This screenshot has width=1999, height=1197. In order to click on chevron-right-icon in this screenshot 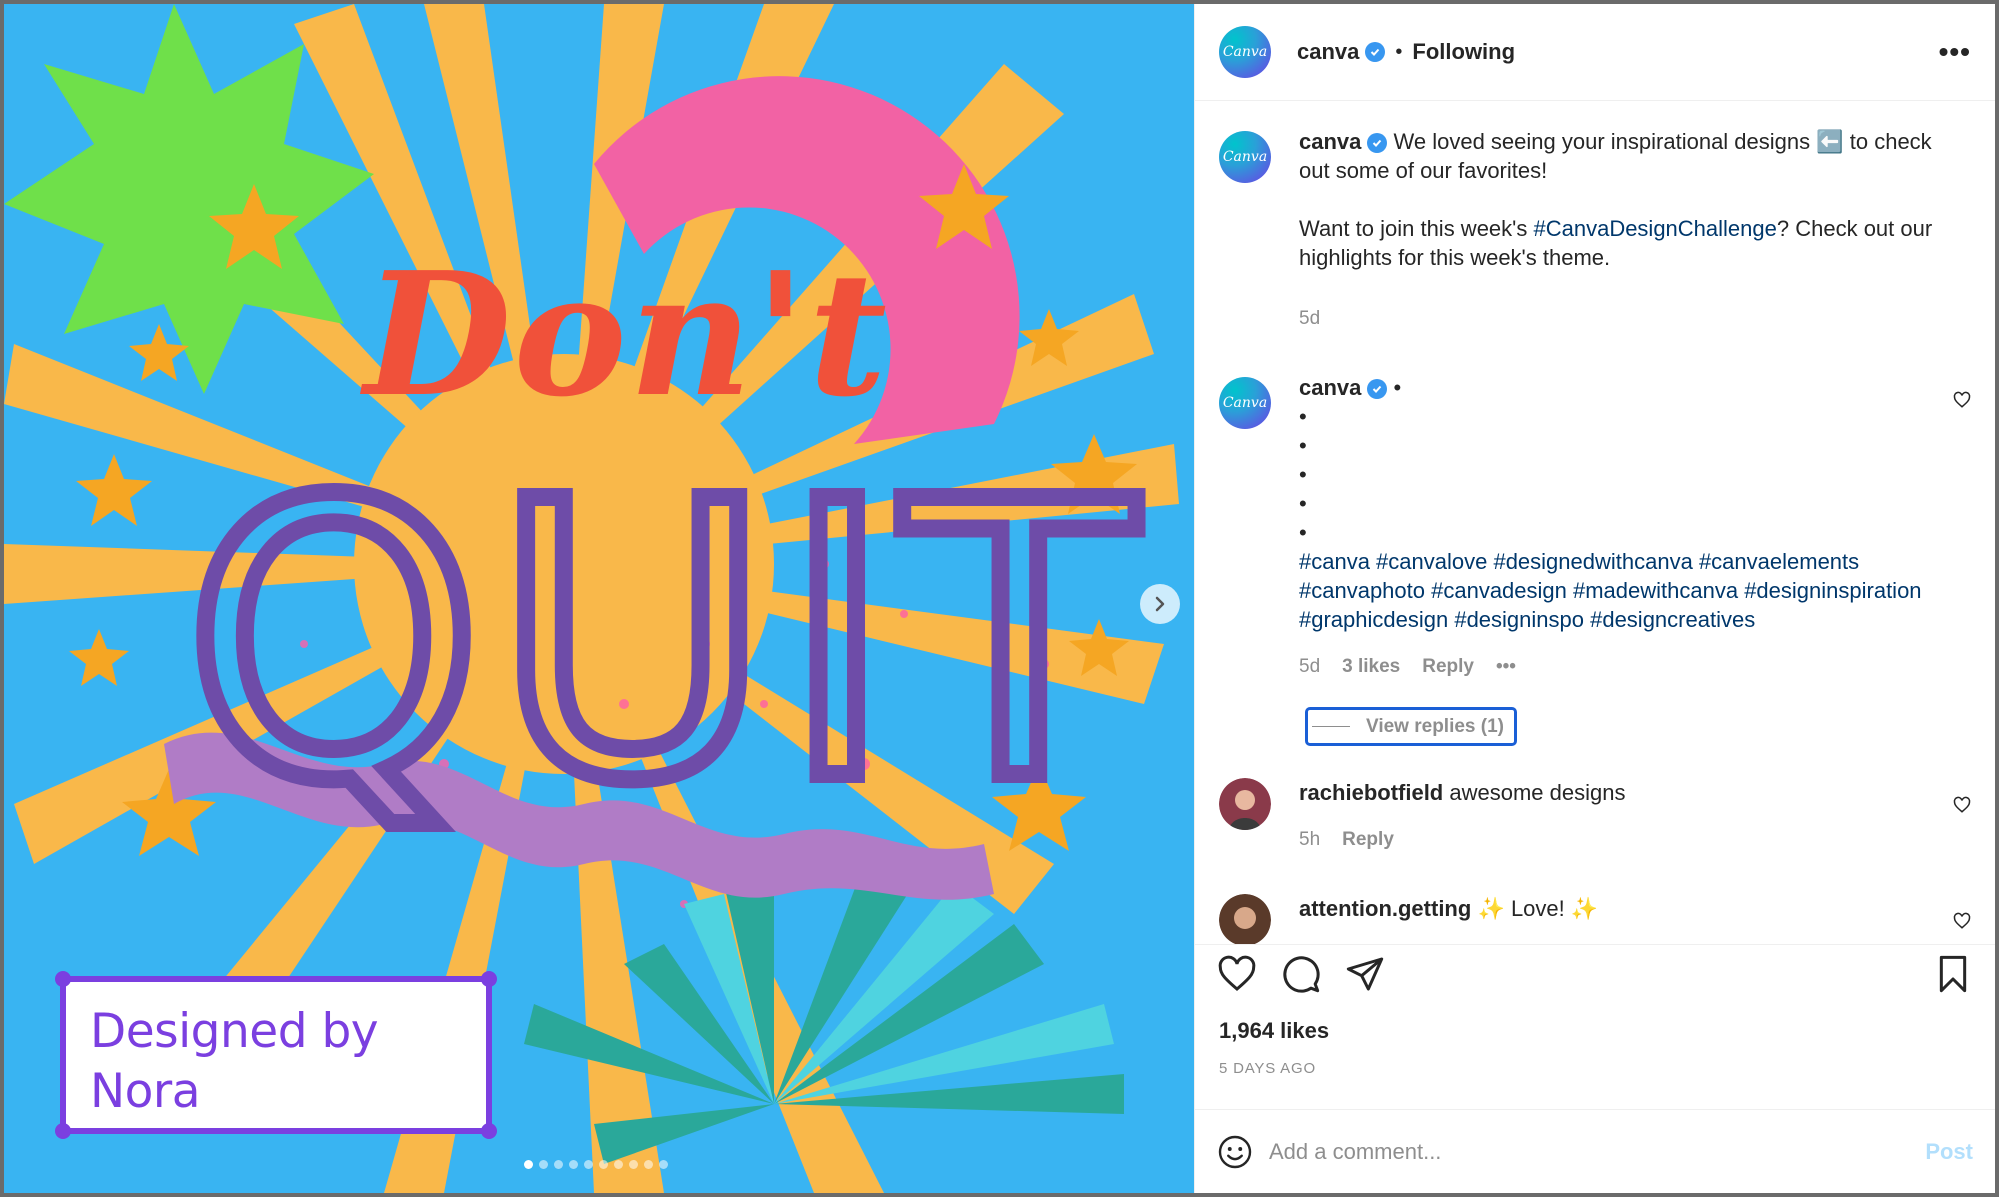, I will do `click(1160, 604)`.